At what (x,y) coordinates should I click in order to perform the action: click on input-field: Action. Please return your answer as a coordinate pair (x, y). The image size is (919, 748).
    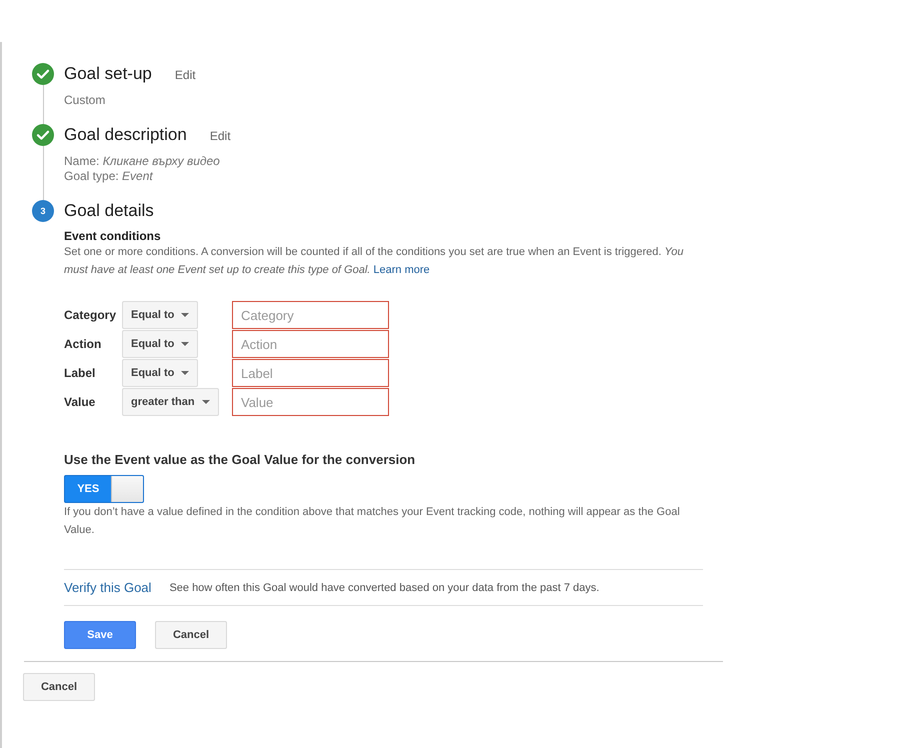
    Looking at the image, I should click on (310, 344).